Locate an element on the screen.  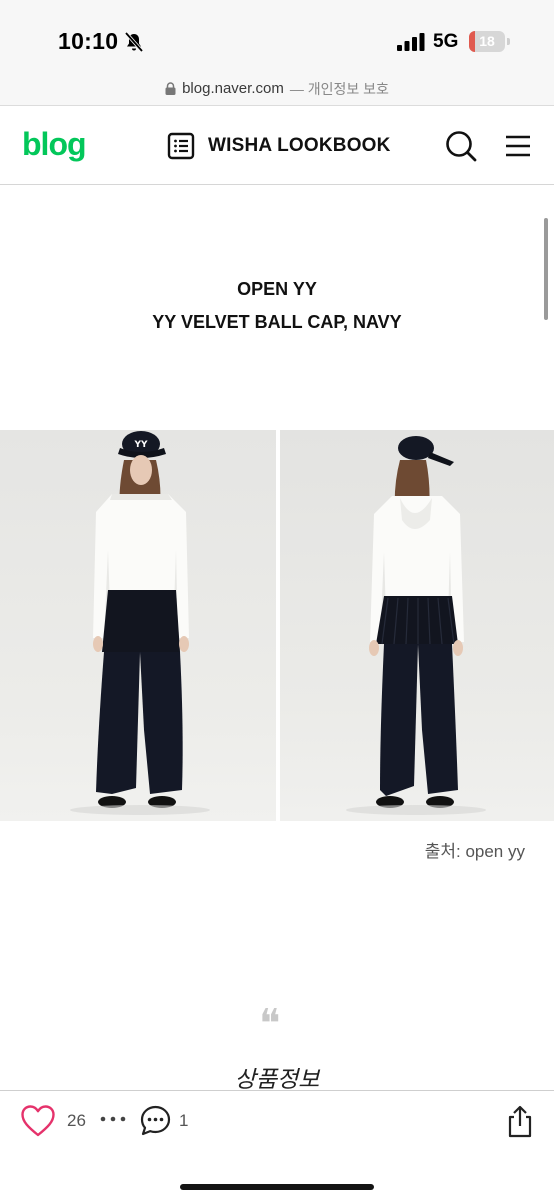
home-indicator is located at coordinates (277, 1187).